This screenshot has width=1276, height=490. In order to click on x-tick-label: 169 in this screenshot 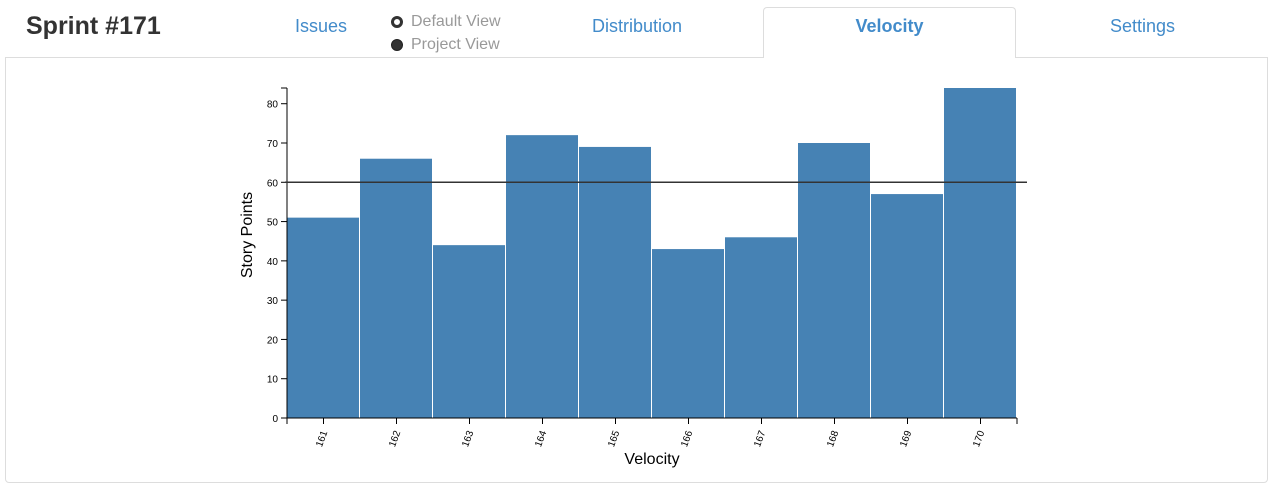, I will do `click(906, 439)`.